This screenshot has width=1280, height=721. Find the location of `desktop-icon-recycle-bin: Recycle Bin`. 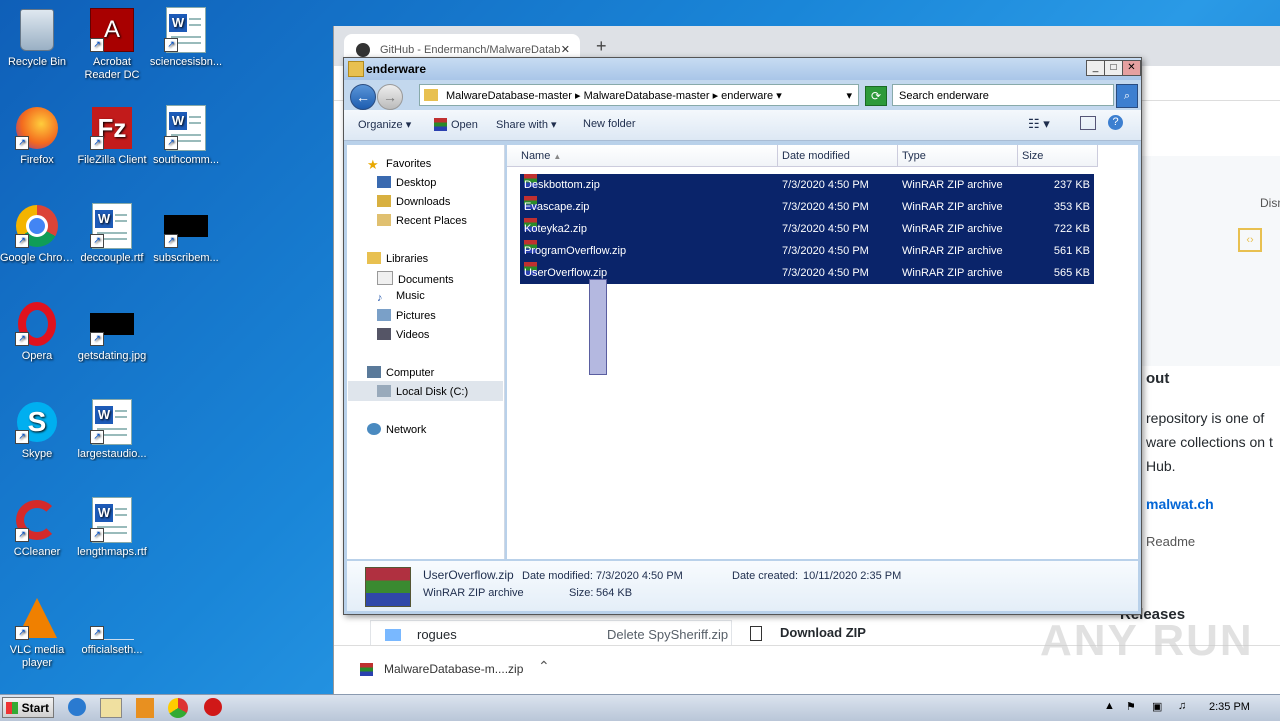

desktop-icon-recycle-bin: Recycle Bin is located at coordinates (37, 38).